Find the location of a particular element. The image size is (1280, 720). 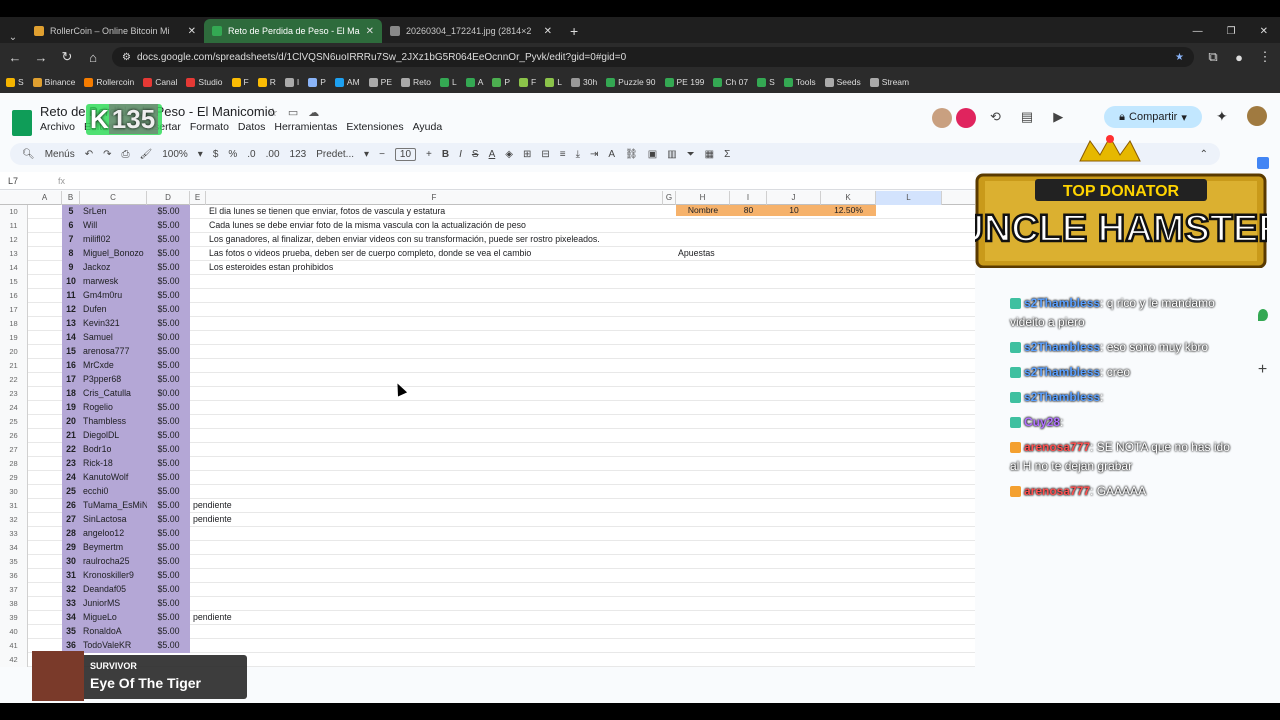

participant-name: P3pper68 is located at coordinates (113, 379).